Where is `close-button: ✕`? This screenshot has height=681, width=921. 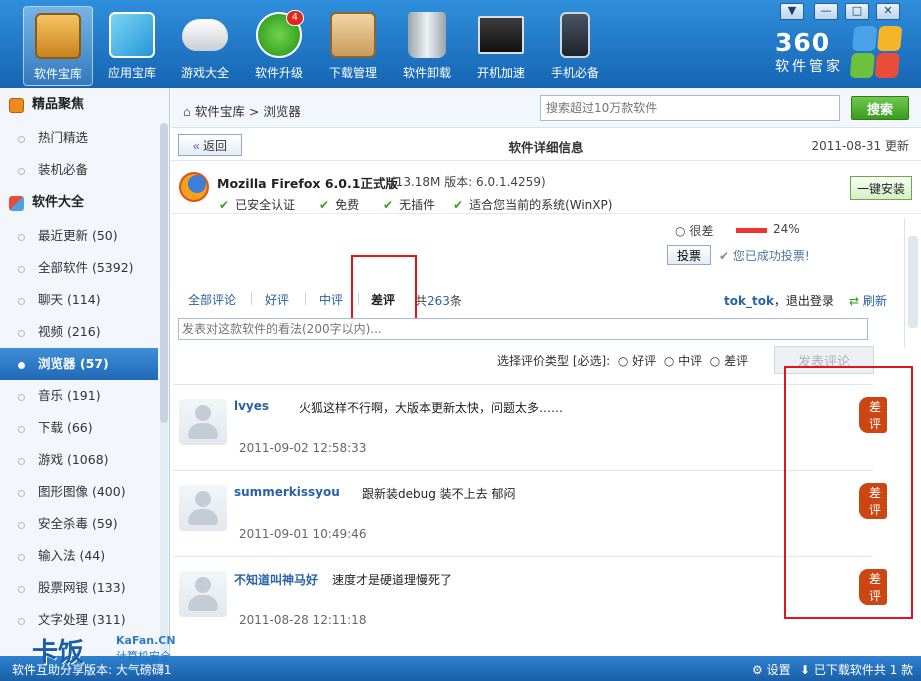
close-button: ✕ is located at coordinates (888, 11).